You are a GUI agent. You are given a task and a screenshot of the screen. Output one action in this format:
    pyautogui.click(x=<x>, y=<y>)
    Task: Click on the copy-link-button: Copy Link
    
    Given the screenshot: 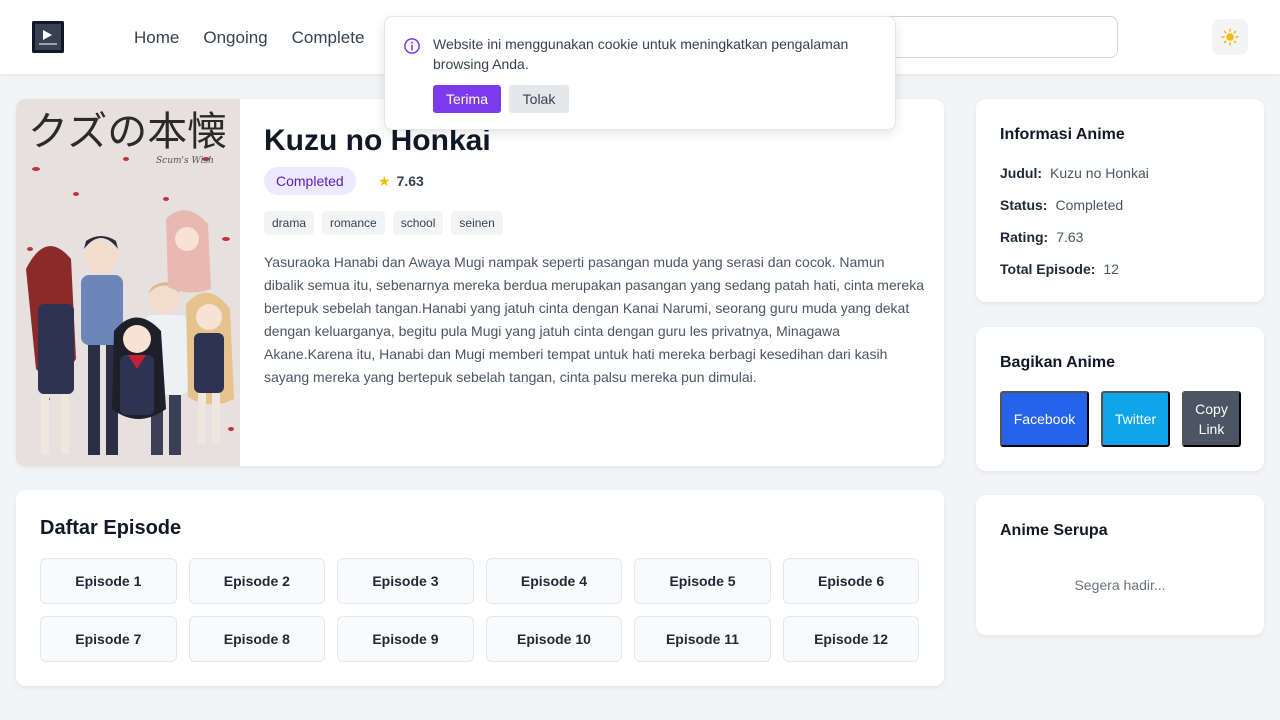 What is the action you would take?
    pyautogui.click(x=1211, y=419)
    